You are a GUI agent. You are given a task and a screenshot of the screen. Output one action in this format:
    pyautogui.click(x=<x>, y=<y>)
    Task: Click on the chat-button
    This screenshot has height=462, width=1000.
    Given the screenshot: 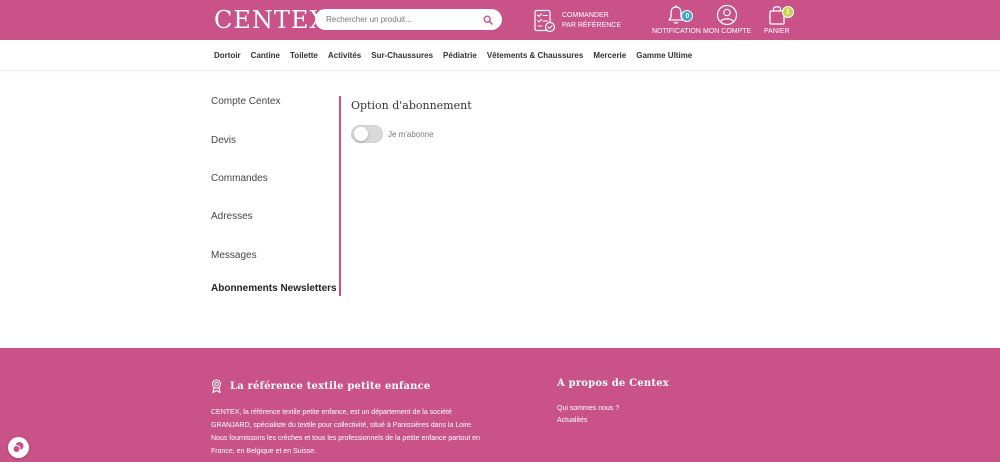 What is the action you would take?
    pyautogui.click(x=18, y=447)
    